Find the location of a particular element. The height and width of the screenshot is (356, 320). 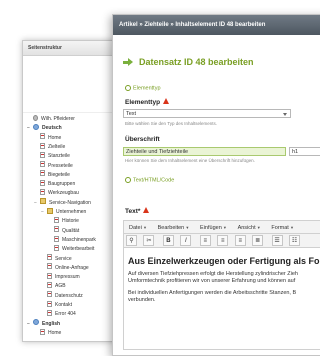

tree-item-label: Werkzeugbau is located at coordinates (63, 193).